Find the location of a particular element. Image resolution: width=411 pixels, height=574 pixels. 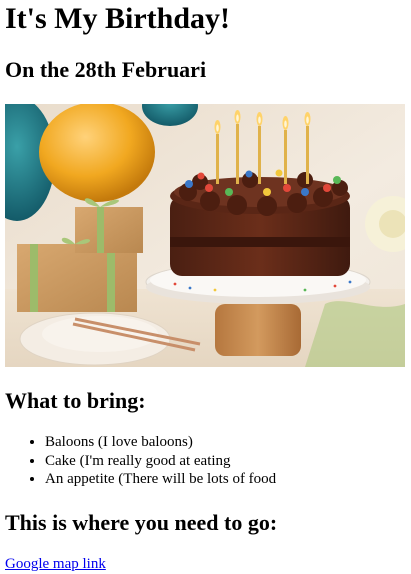

page-title: It's My Birthday! is located at coordinates (117, 18).